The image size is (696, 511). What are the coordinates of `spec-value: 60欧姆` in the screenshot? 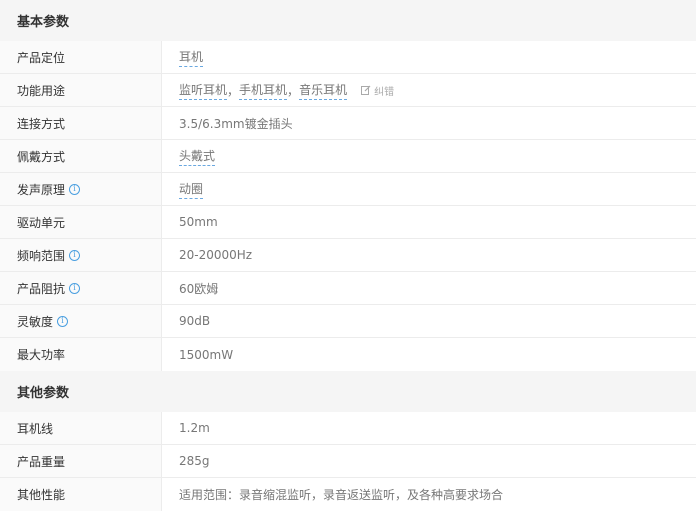 It's located at (199, 288).